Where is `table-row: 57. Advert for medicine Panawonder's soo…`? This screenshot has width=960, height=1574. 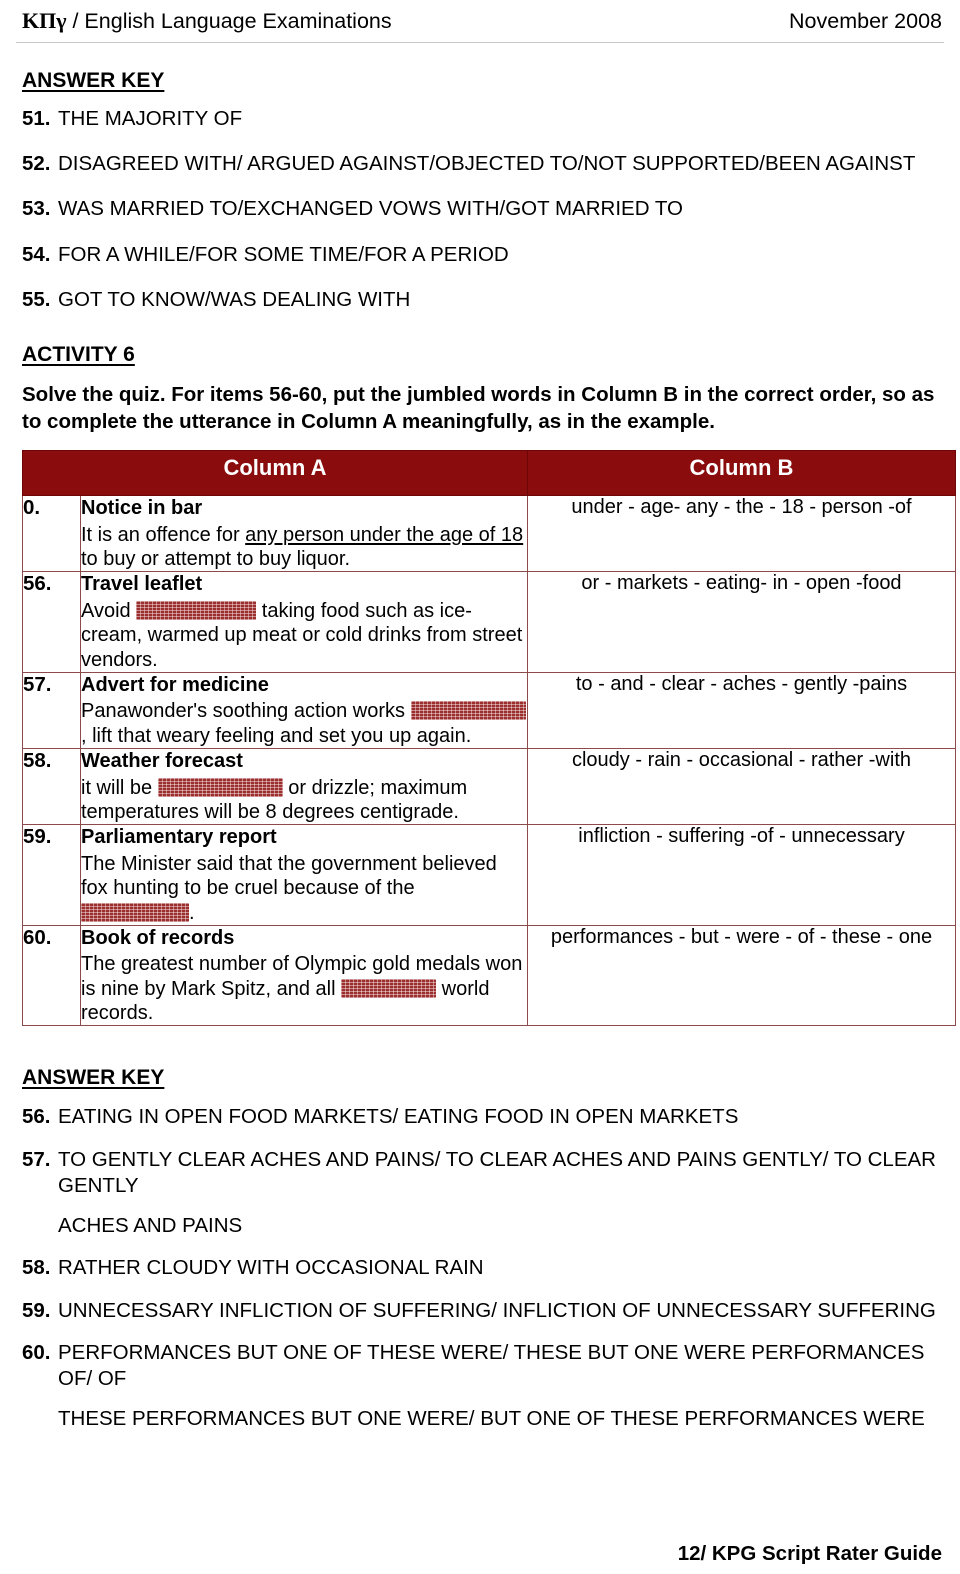
table-row: 57. Advert for medicine Panawonder's soo… is located at coordinates (489, 710).